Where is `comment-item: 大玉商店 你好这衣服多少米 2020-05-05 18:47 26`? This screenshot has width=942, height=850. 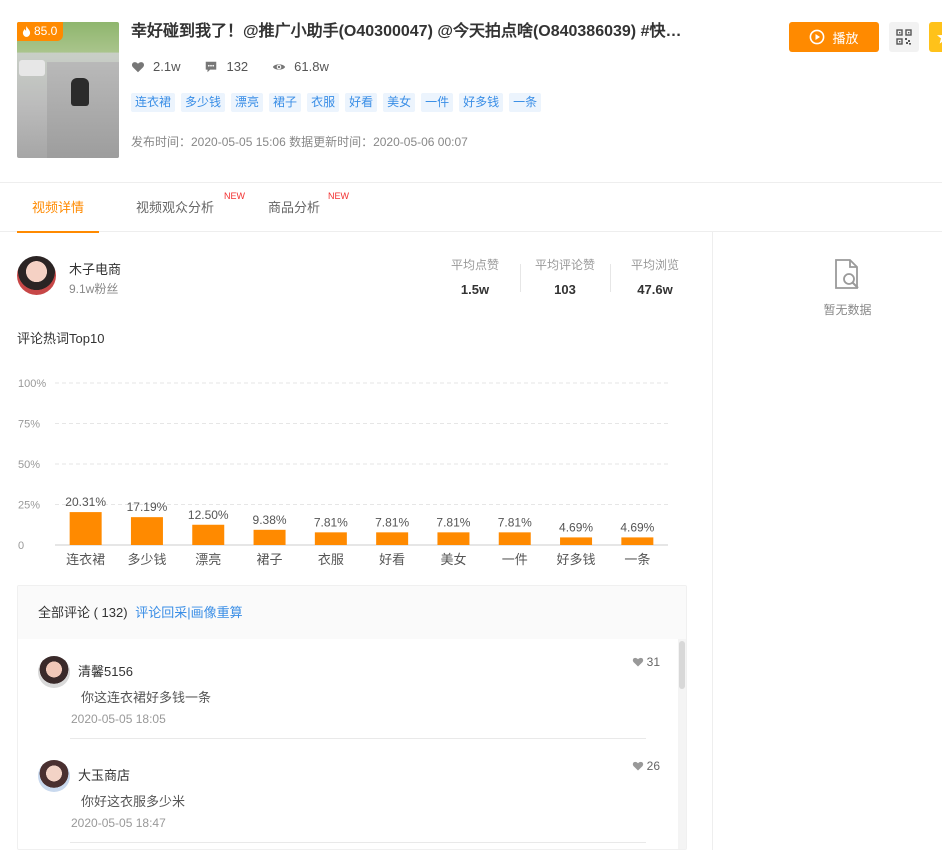
comment-item: 大玉商店 你好这衣服多少米 2020-05-05 18:47 26 is located at coordinates (349, 795).